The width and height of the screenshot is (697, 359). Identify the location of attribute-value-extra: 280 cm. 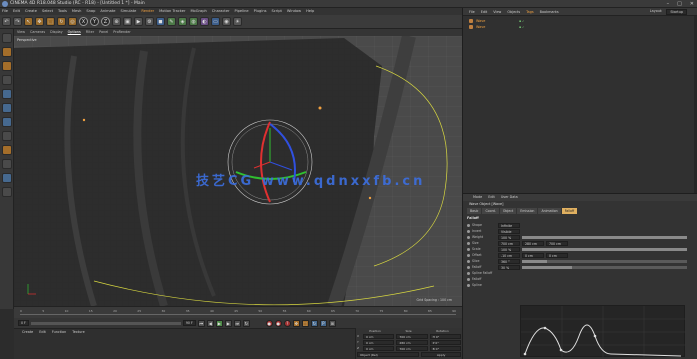
(533, 243).